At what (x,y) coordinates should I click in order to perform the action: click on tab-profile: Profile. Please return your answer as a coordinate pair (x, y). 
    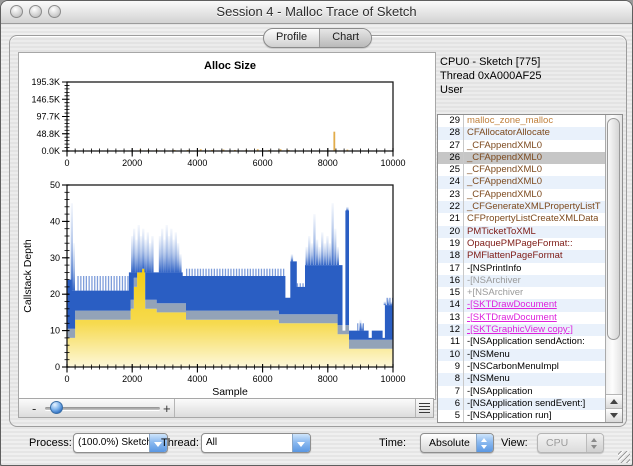
    Looking at the image, I should click on (291, 38).